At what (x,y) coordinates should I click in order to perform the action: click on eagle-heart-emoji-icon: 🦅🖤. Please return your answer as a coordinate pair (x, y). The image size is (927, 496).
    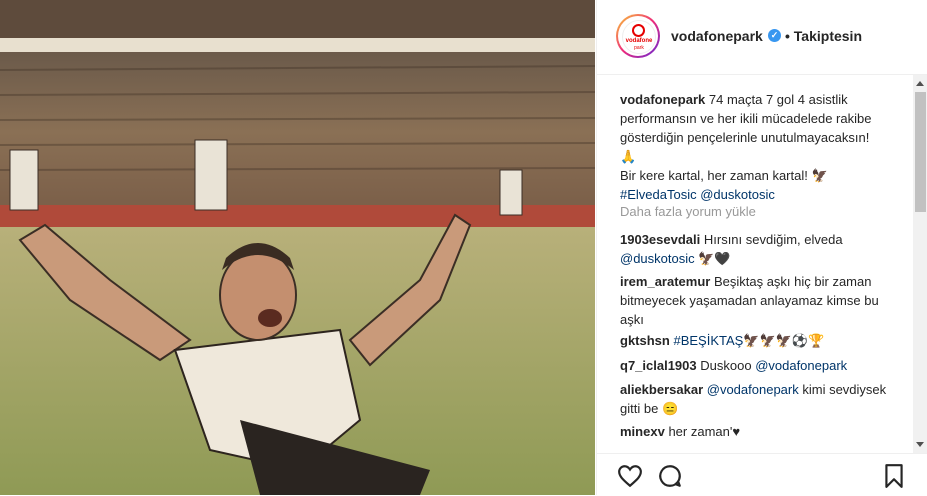
    Looking at the image, I should click on (714, 258).